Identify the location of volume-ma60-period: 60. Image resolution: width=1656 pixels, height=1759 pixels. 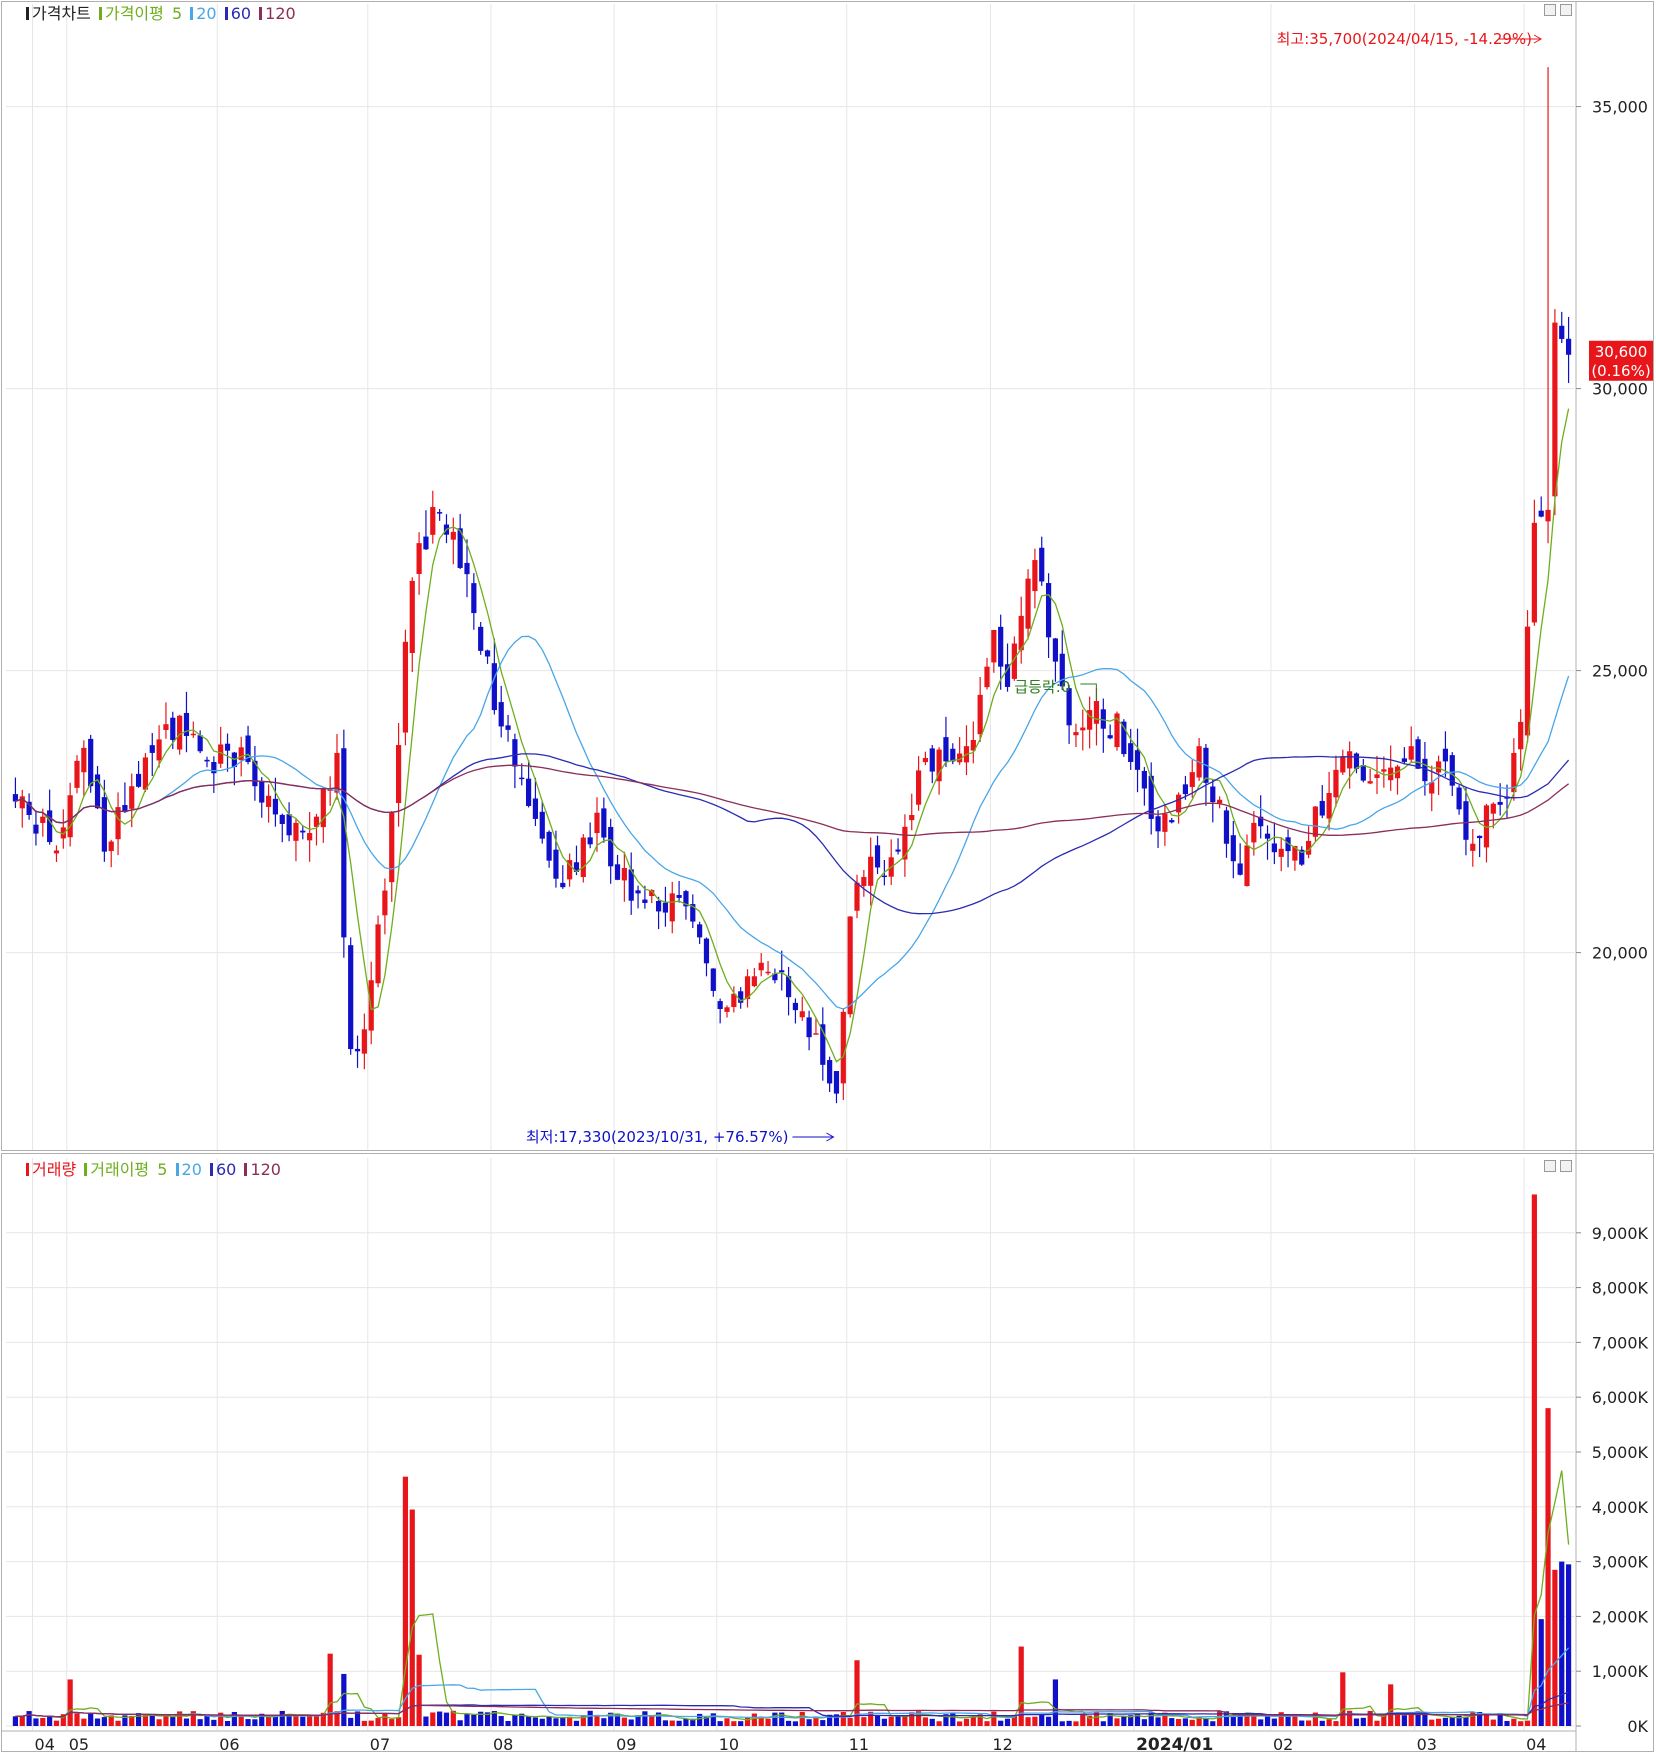
(226, 1169).